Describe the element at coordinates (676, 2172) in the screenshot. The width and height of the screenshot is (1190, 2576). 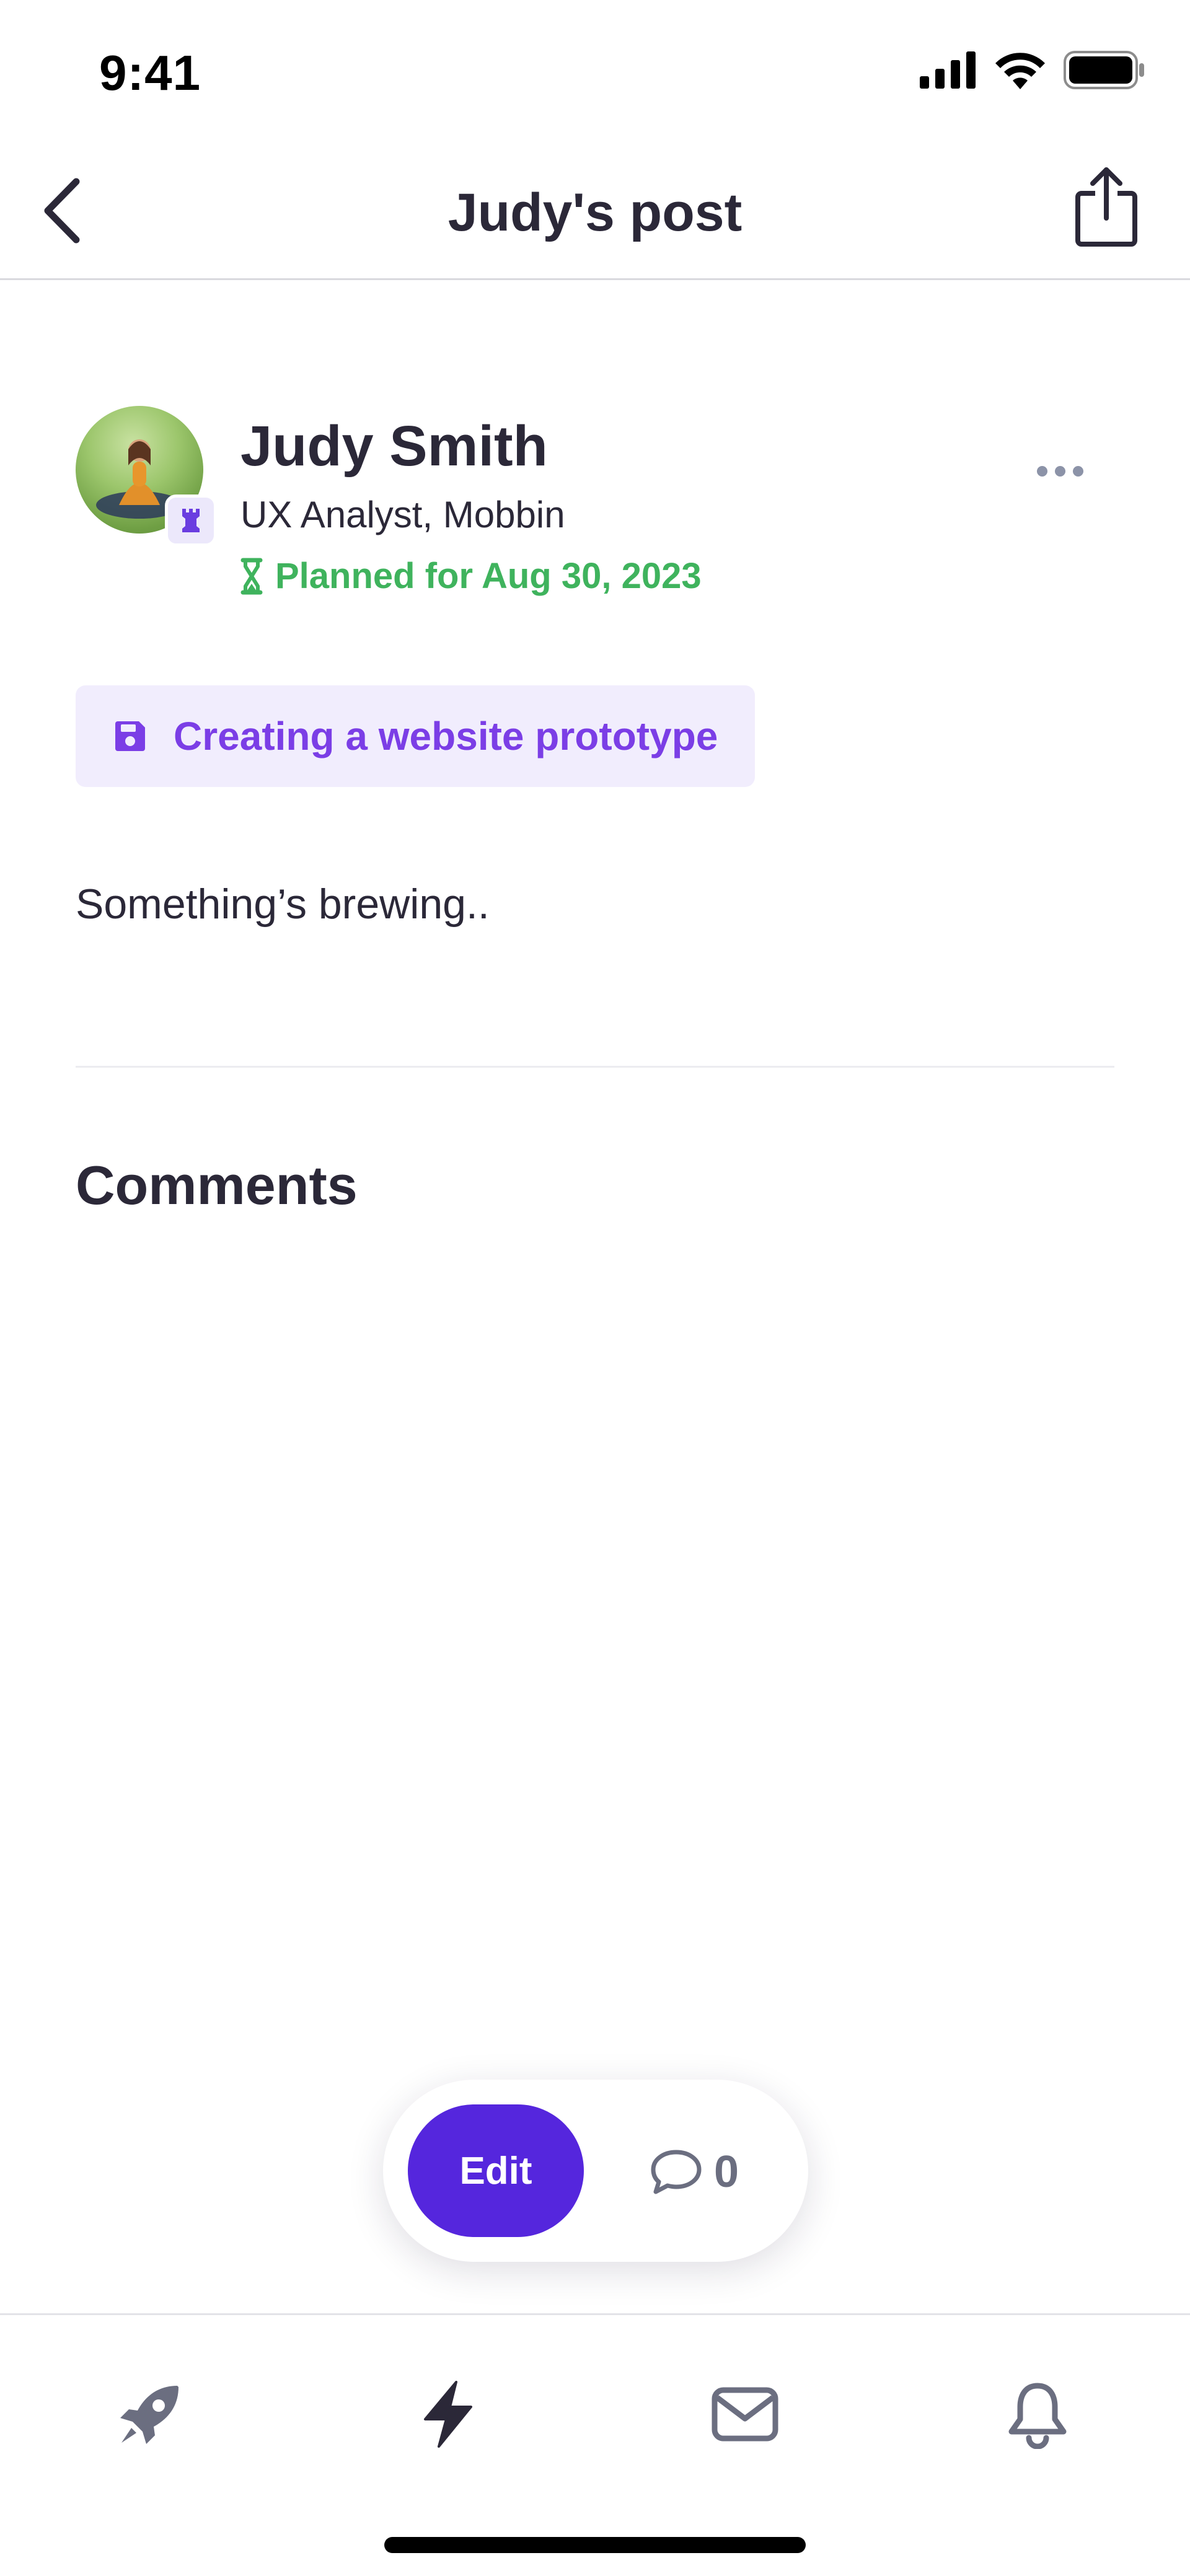
I see `comment-bubble-icon` at that location.